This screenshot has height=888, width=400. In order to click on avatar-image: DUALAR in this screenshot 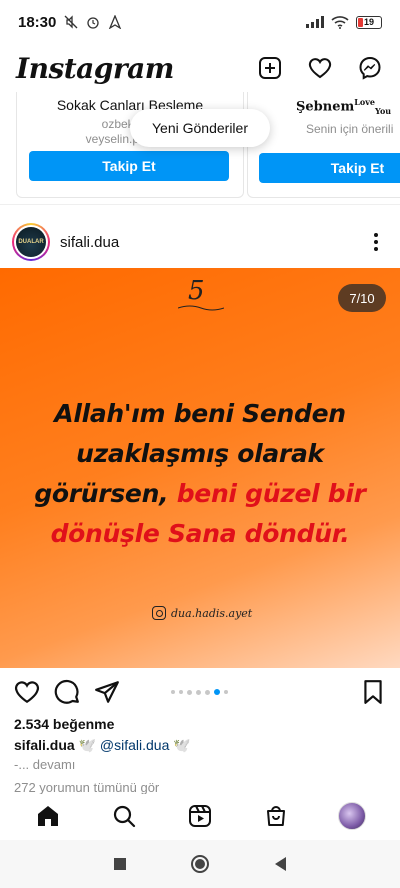, I will do `click(31, 242)`.